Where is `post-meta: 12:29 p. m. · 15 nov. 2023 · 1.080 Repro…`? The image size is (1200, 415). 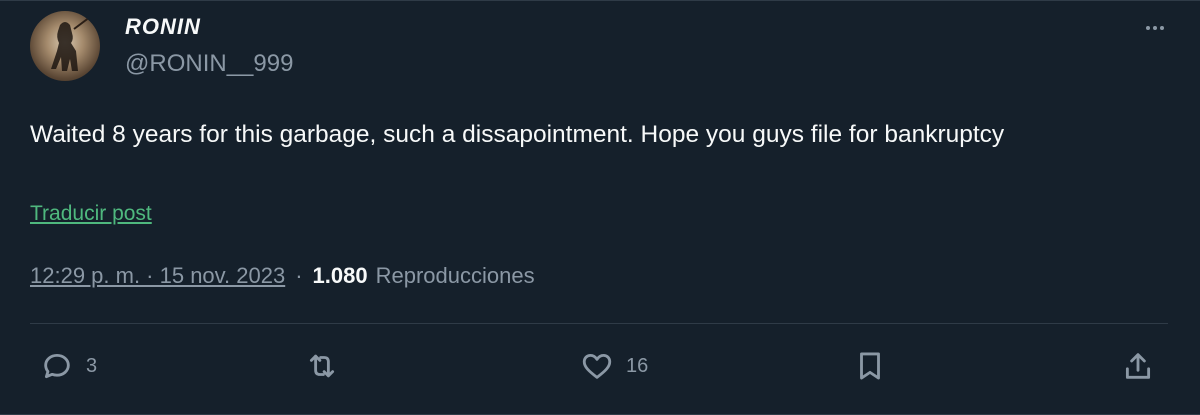 post-meta: 12:29 p. m. · 15 nov. 2023 · 1.080 Repro… is located at coordinates (282, 276).